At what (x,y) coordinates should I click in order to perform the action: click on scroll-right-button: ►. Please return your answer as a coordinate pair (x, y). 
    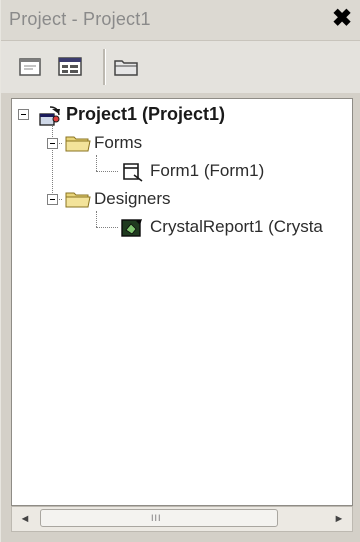
    Looking at the image, I should click on (339, 519).